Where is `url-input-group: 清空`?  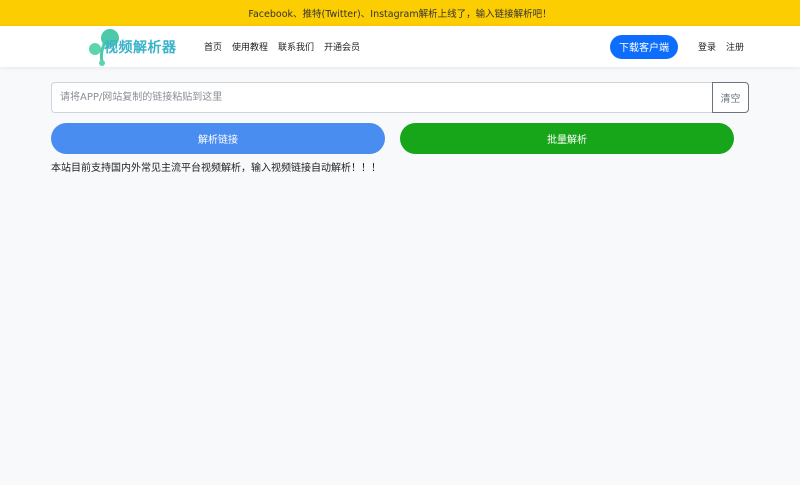
url-input-group: 清空 is located at coordinates (400, 97).